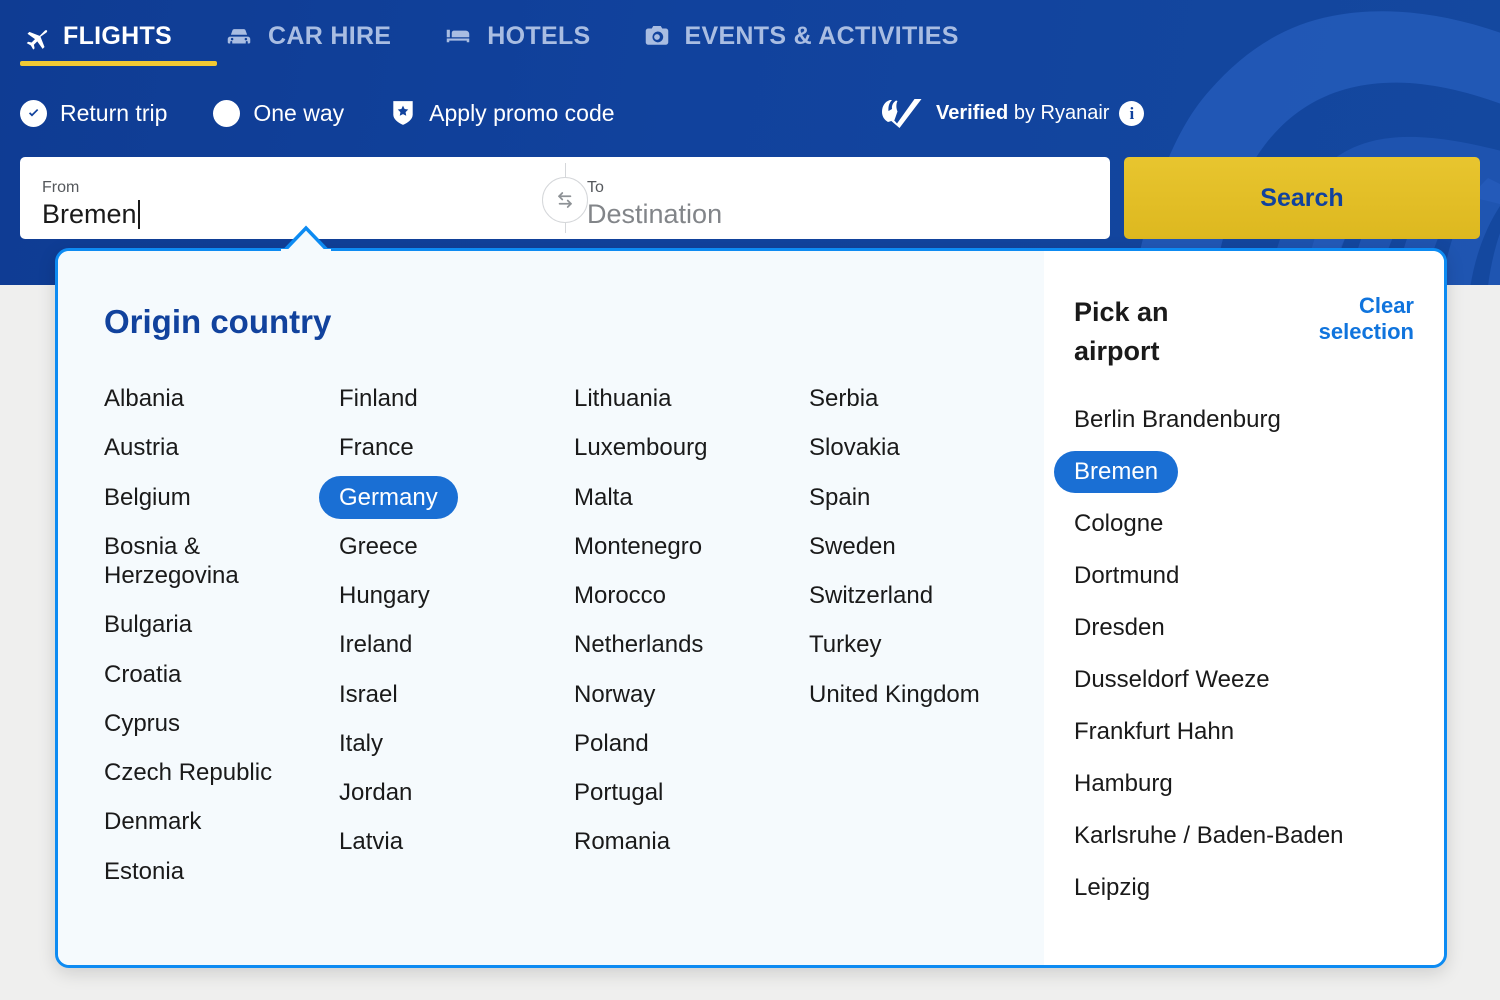  I want to click on country-item: Sweden, so click(852, 546).